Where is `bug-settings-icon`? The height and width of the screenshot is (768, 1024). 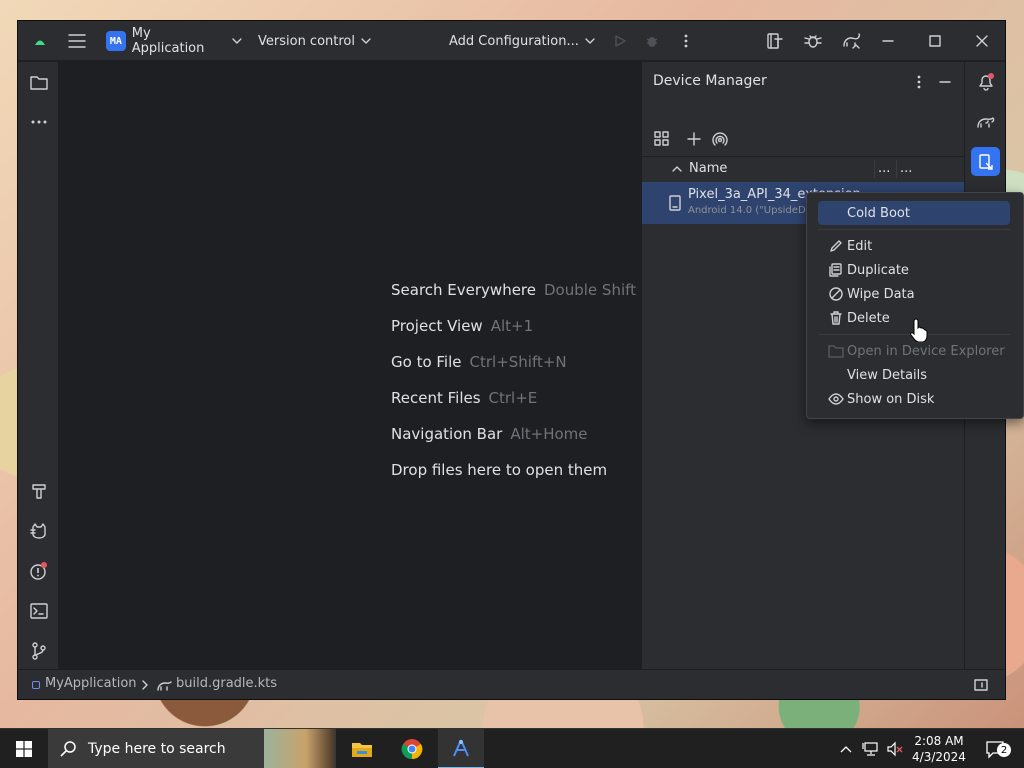 bug-settings-icon is located at coordinates (813, 41).